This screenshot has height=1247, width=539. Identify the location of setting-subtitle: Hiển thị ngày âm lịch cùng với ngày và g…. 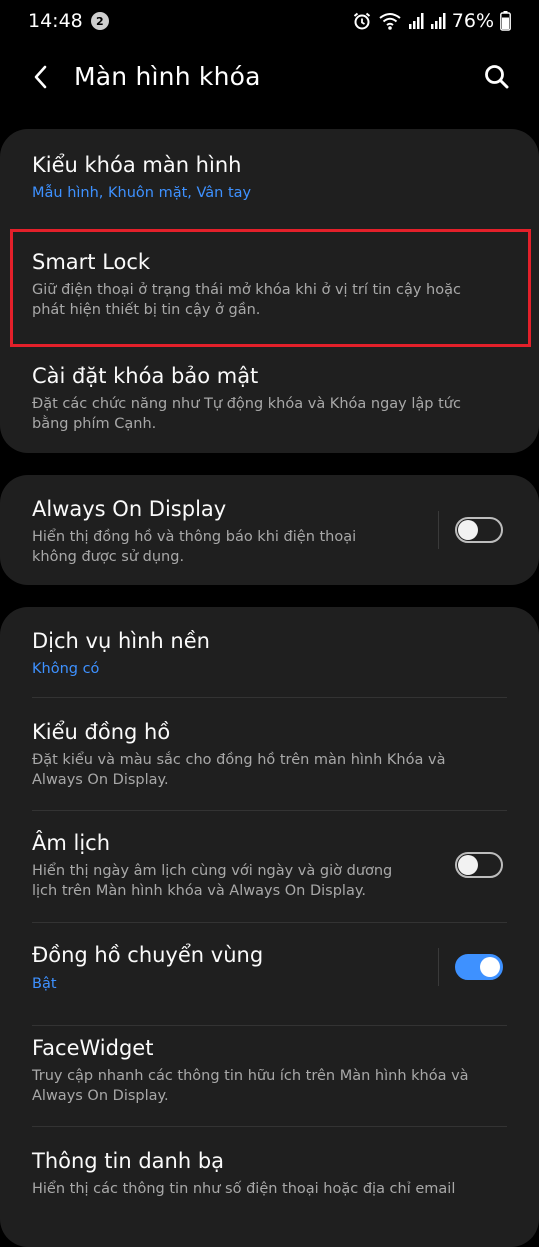
(212, 881).